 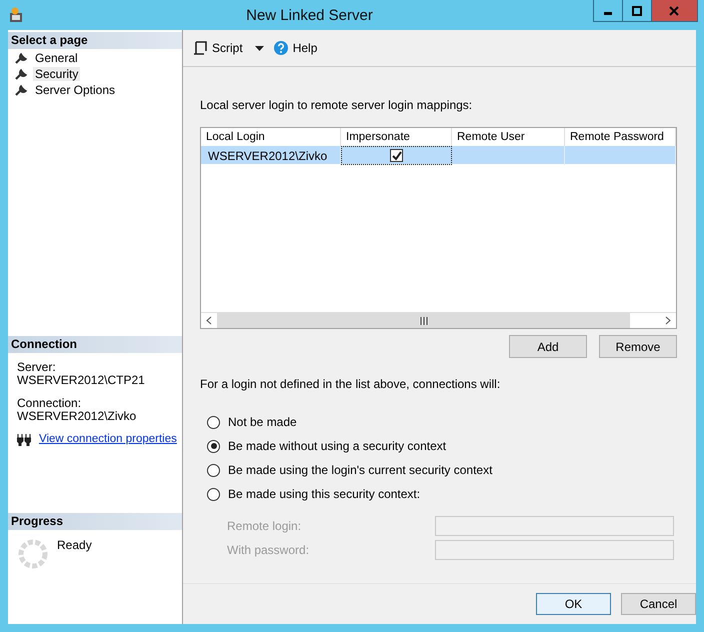 I want to click on help-icon, so click(x=281, y=48).